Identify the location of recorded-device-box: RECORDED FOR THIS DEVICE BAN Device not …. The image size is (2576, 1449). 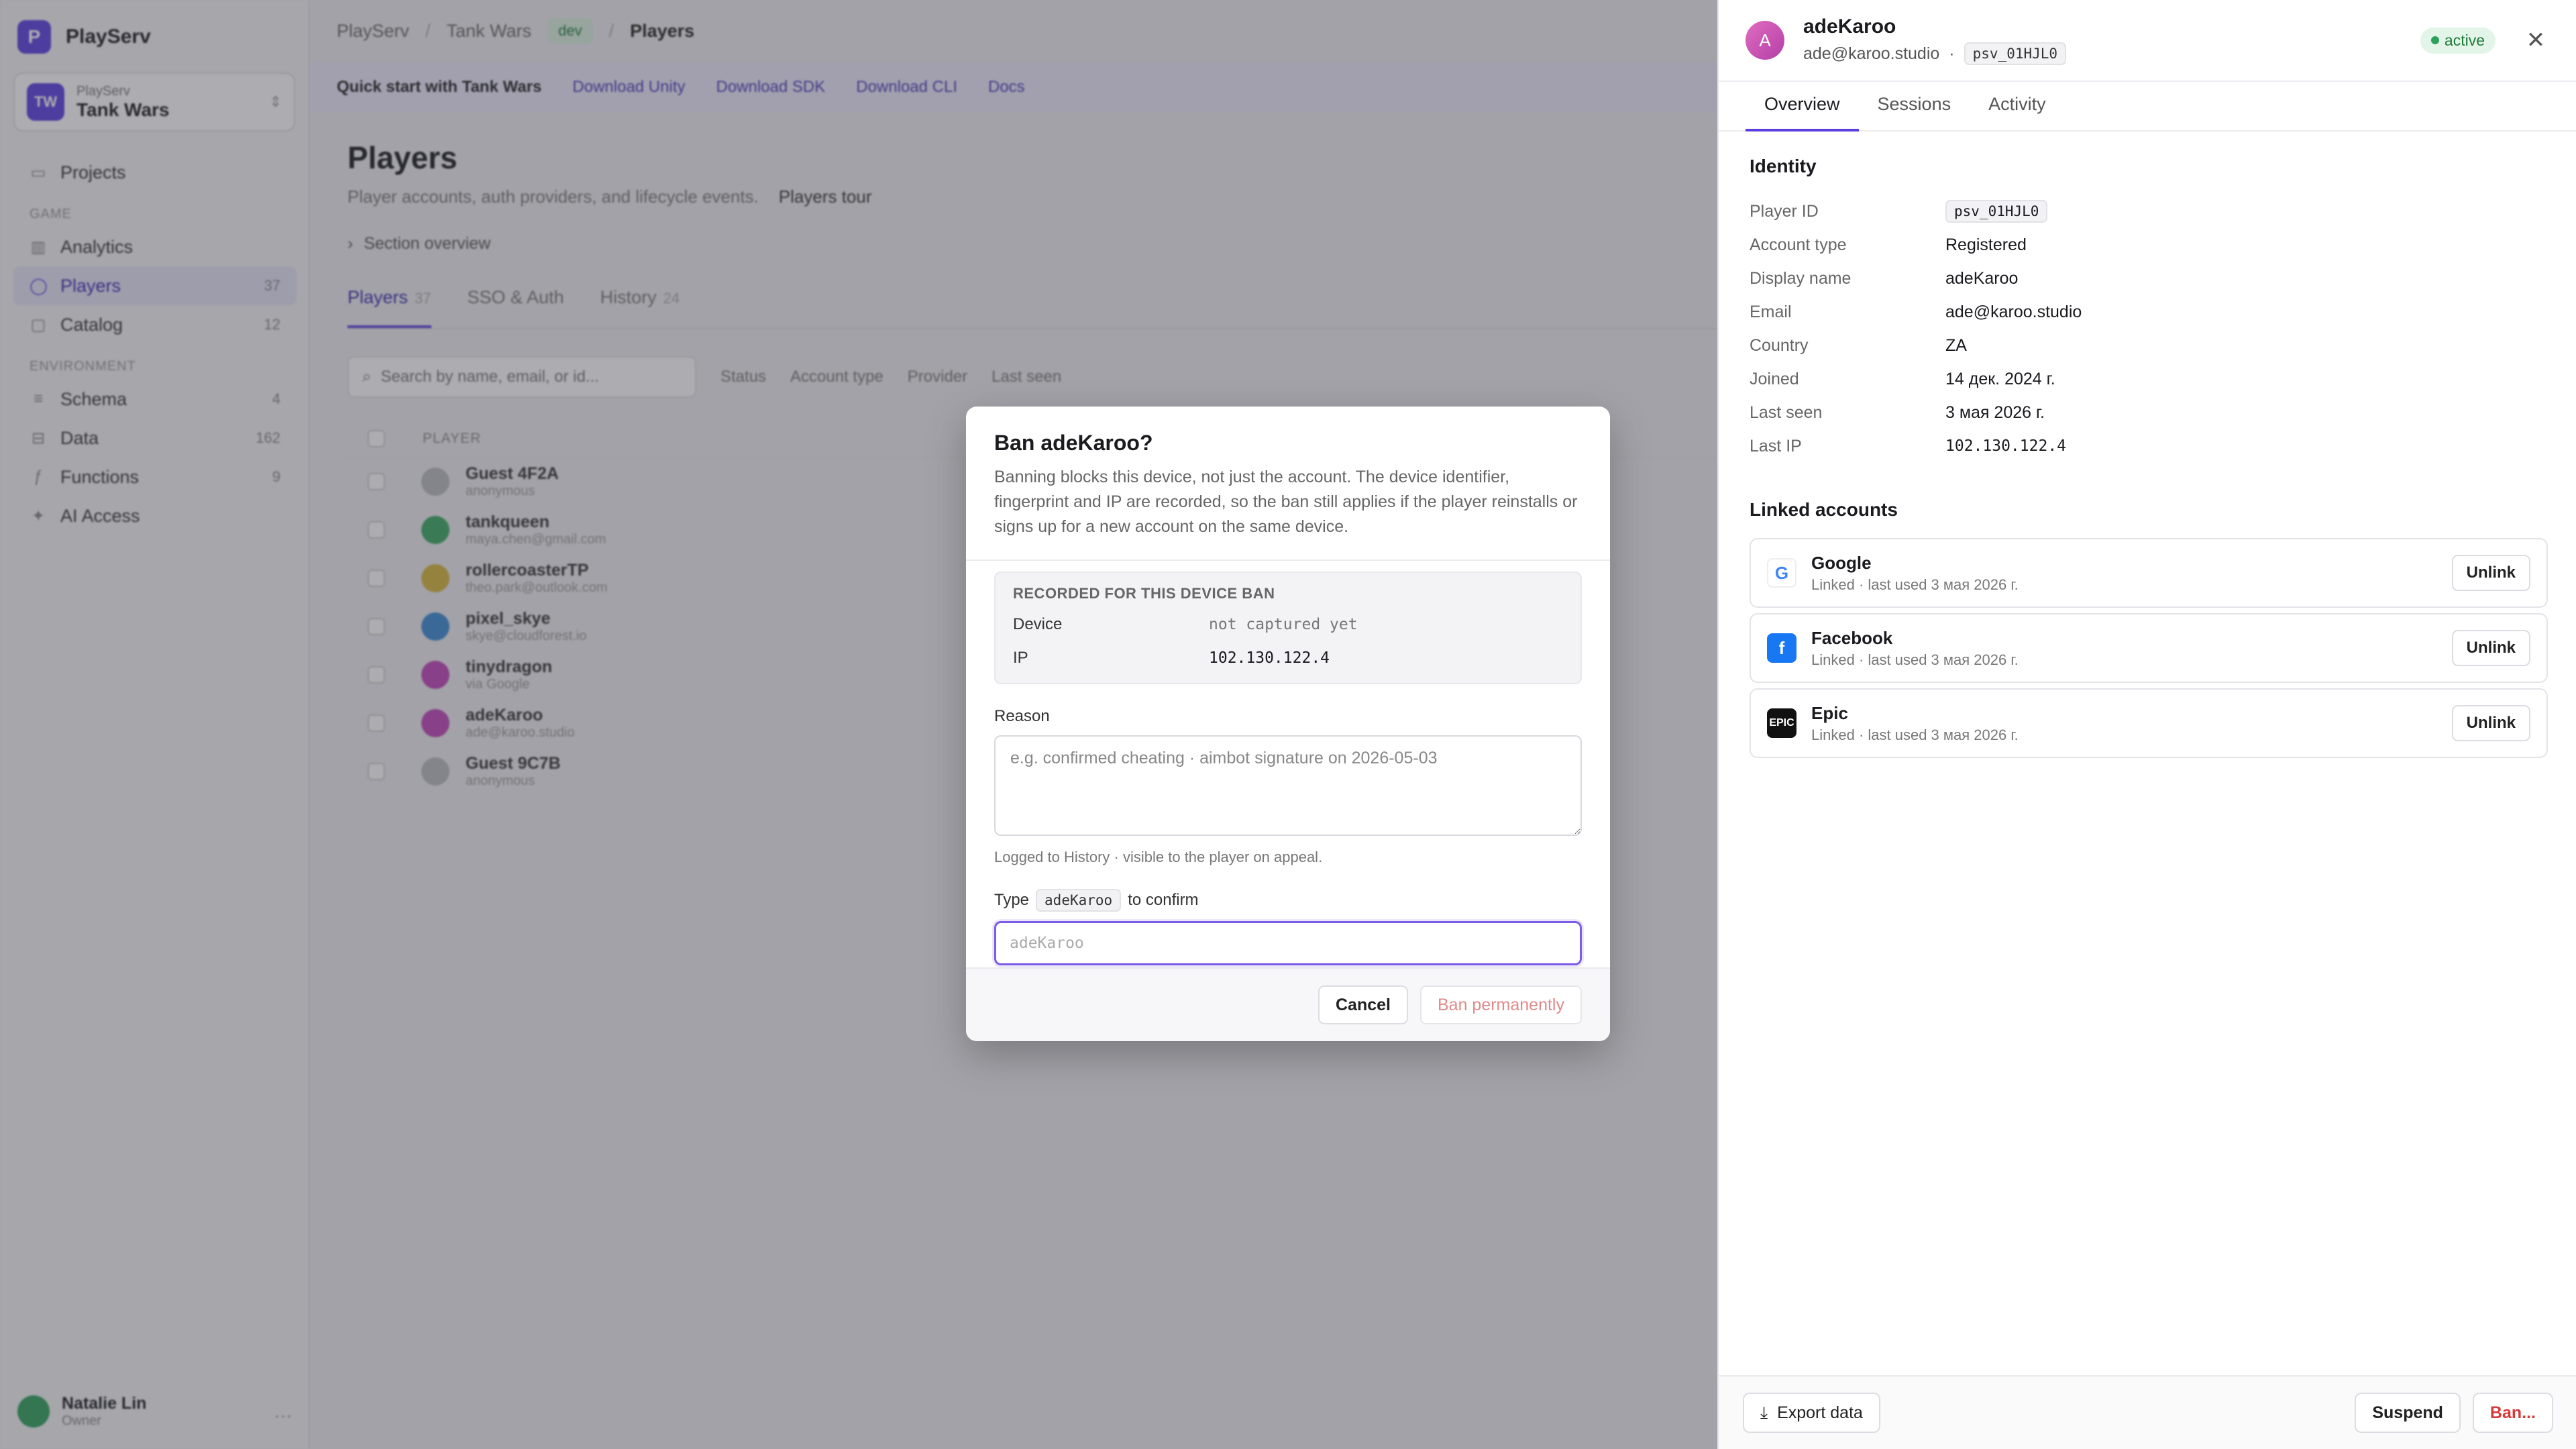
(1288, 628).